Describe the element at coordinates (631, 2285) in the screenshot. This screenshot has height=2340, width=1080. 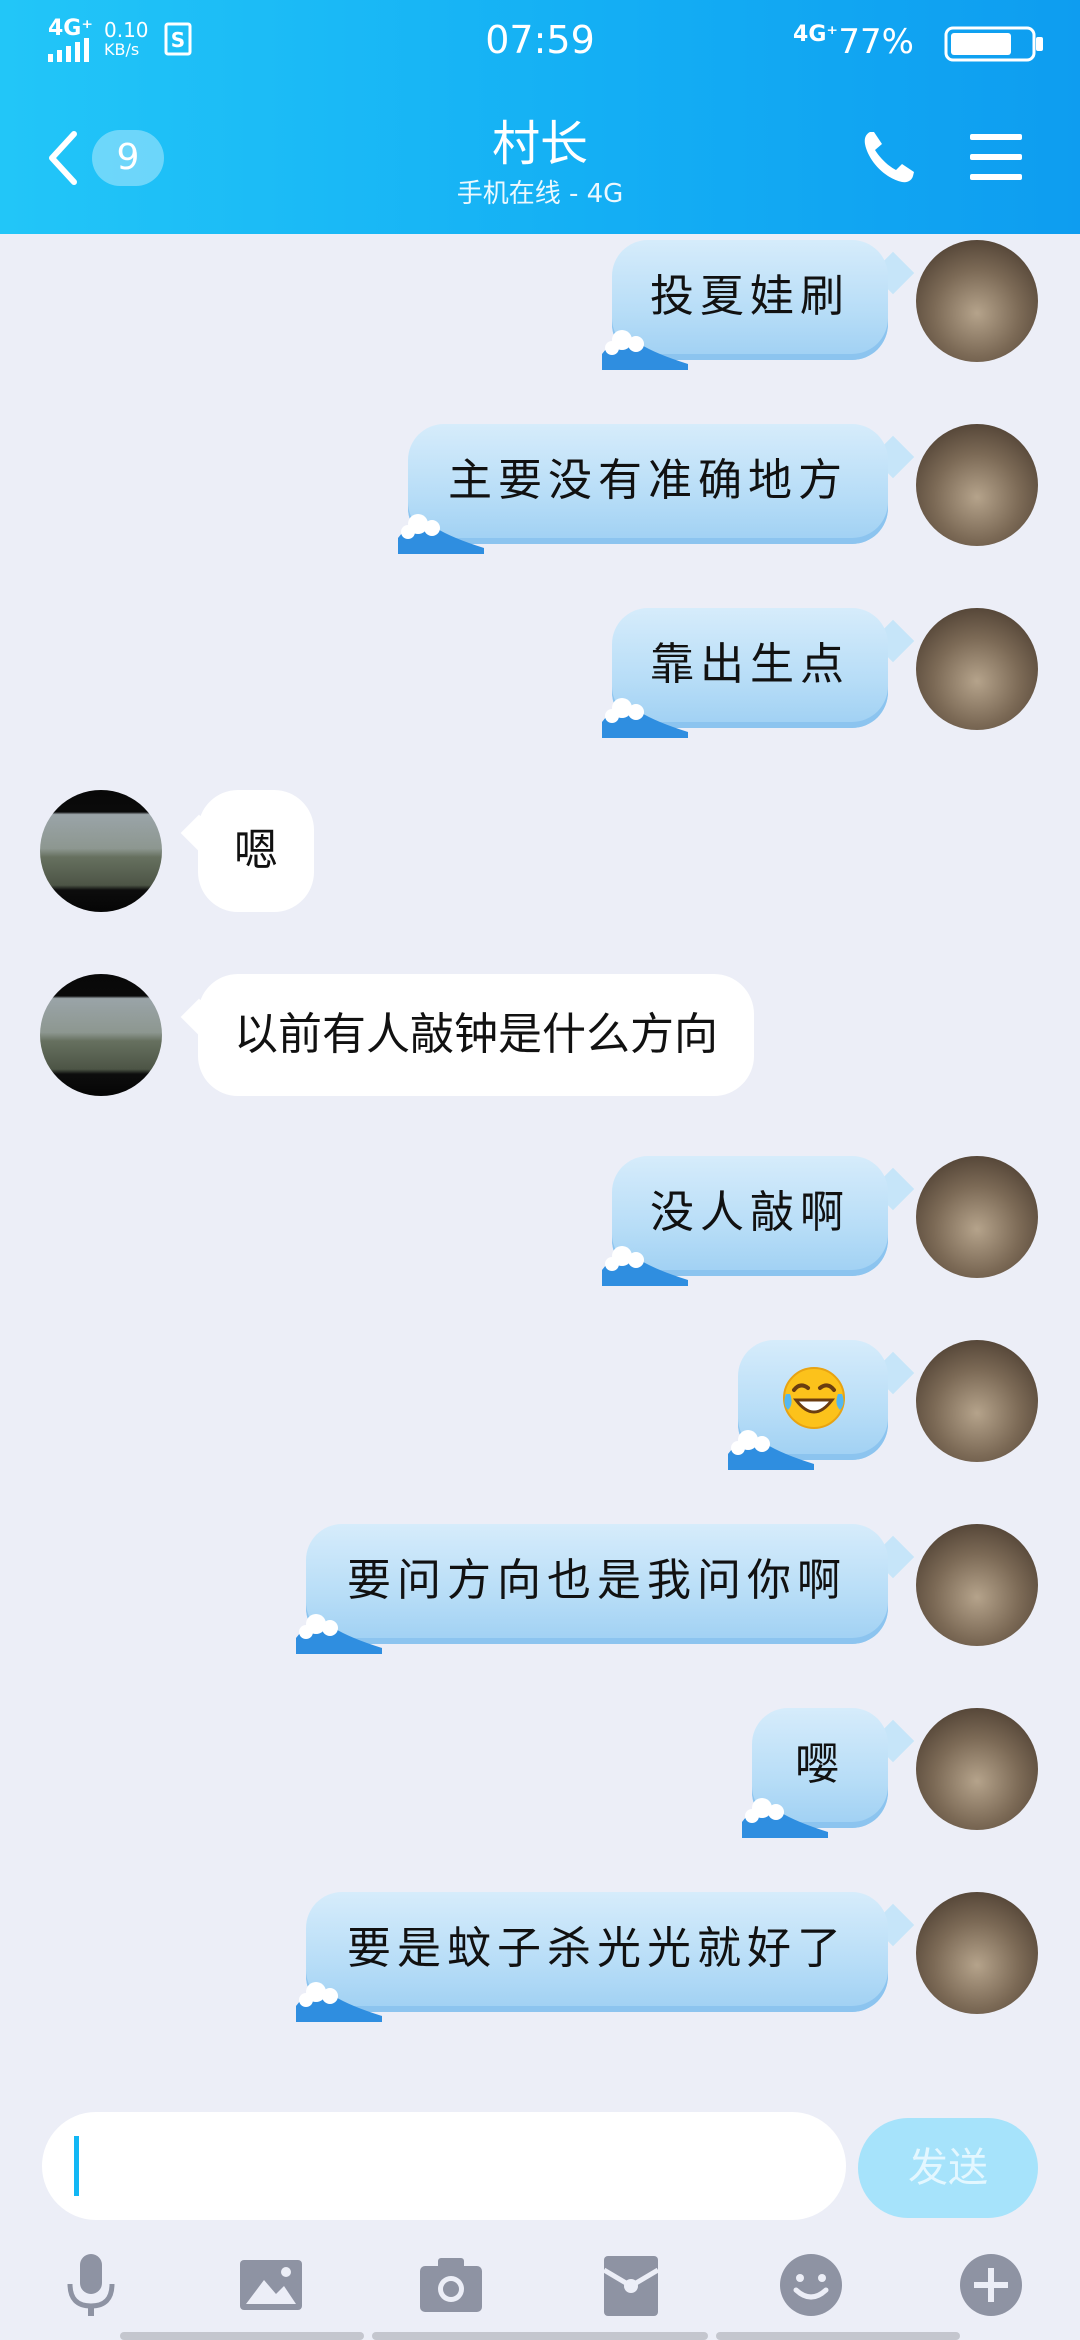
I see `red-packet-icon` at that location.